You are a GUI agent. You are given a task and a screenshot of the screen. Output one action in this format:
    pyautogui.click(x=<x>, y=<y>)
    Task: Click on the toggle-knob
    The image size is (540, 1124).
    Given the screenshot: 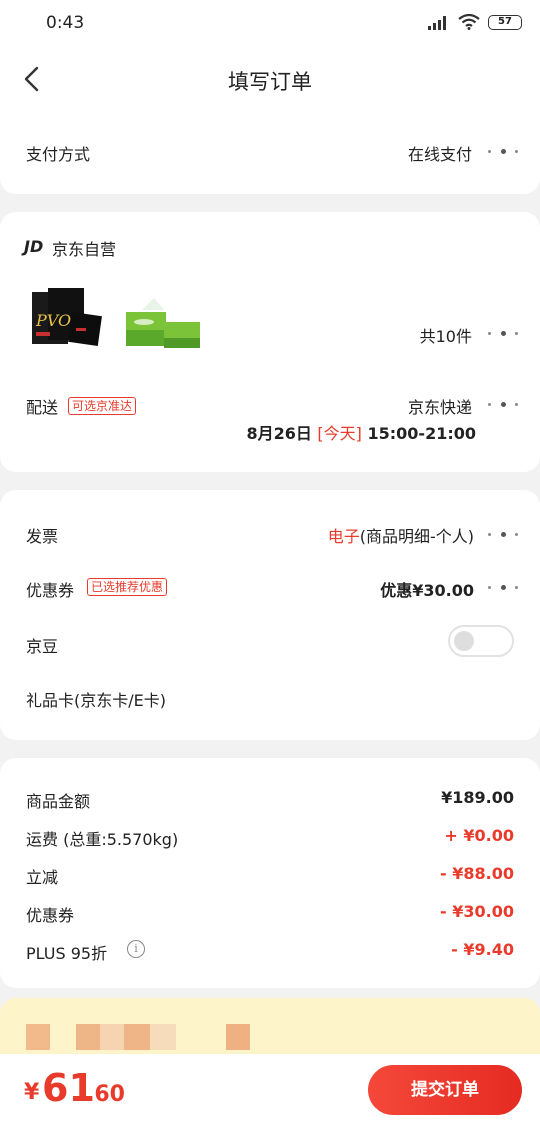 What is the action you would take?
    pyautogui.click(x=464, y=641)
    